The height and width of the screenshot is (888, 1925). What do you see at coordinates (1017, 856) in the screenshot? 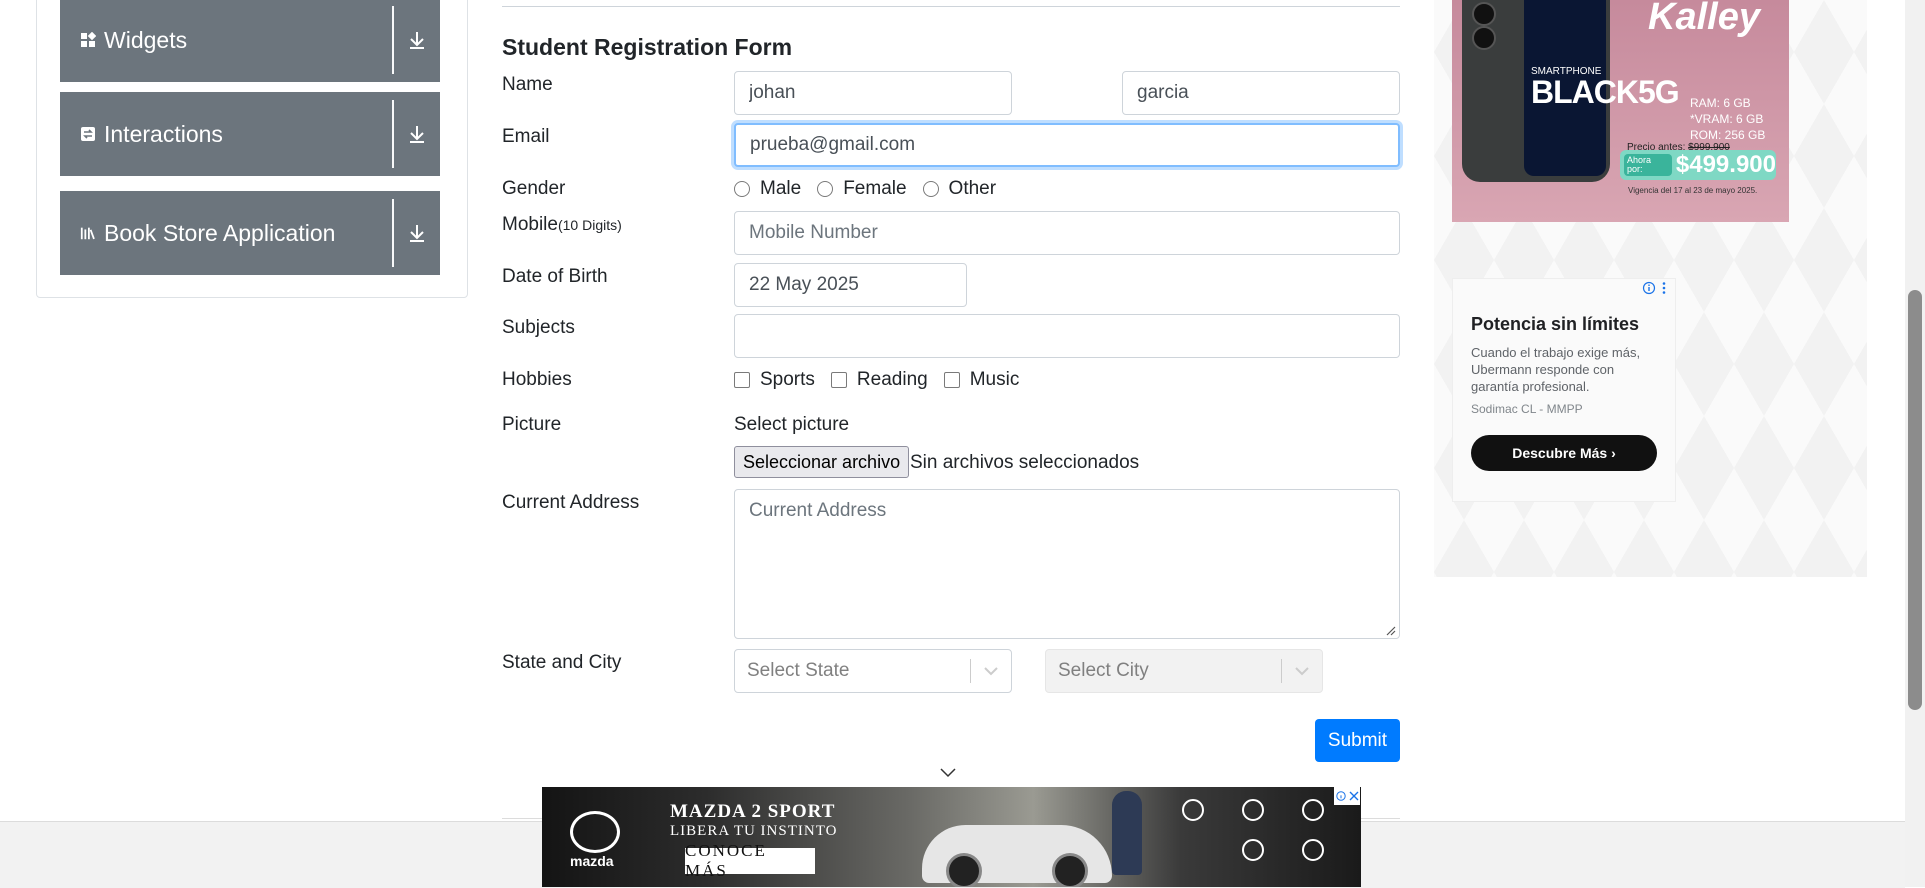
I see `car-image` at bounding box center [1017, 856].